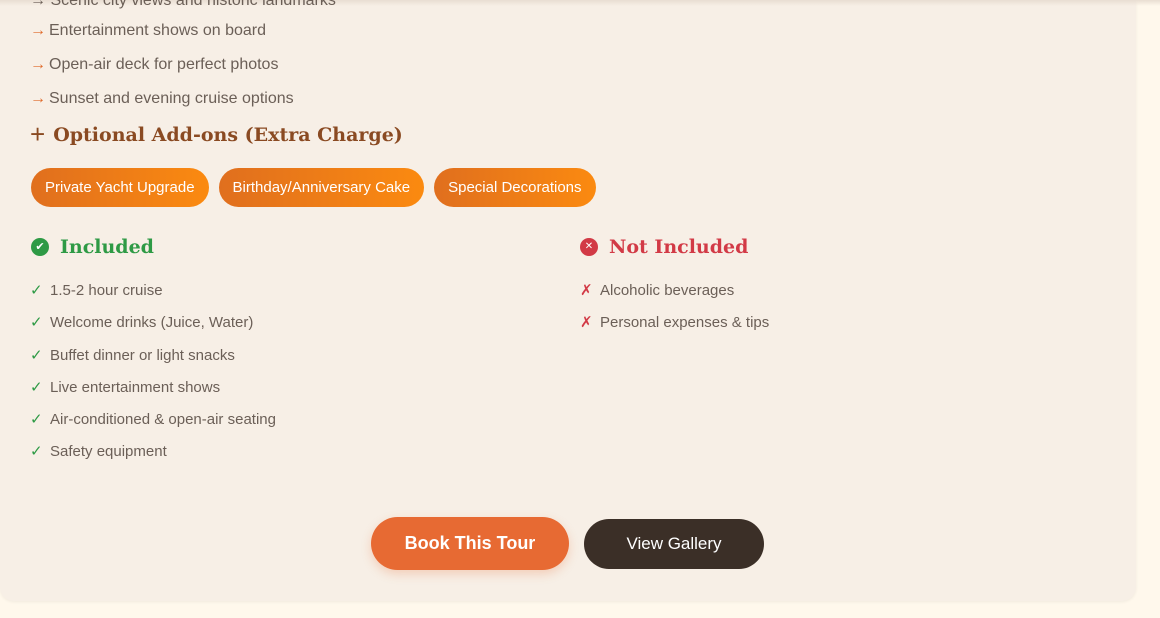 The image size is (1160, 618). Describe the element at coordinates (107, 247) in the screenshot. I see `included-heading-text: Included` at that location.